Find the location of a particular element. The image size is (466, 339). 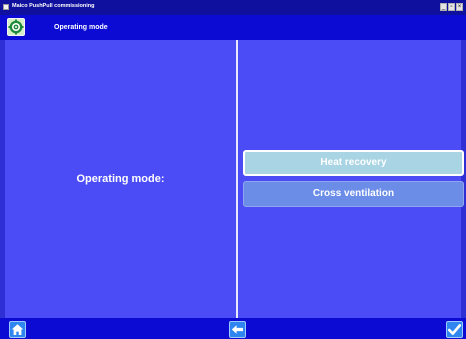

minimize-button: _ is located at coordinates (443, 7).